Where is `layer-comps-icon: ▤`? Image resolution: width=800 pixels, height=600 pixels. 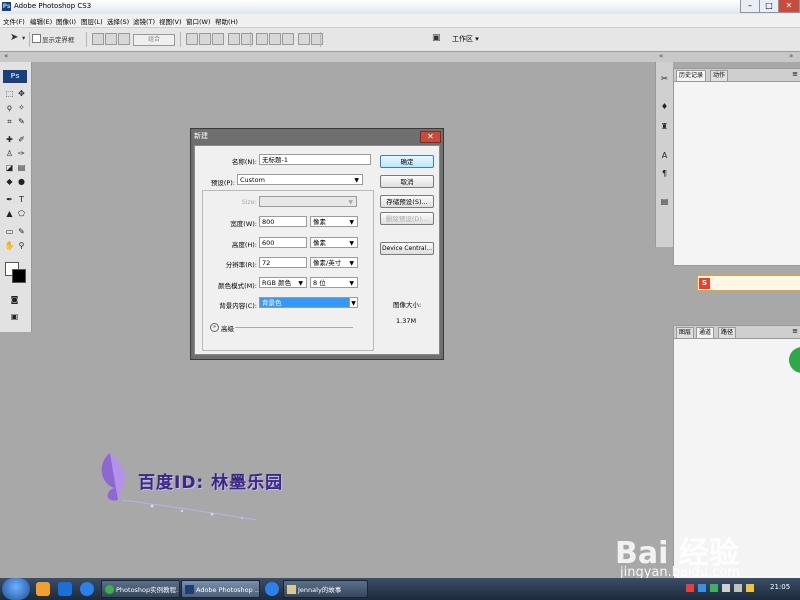
layer-comps-icon: ▤ is located at coordinates (664, 201).